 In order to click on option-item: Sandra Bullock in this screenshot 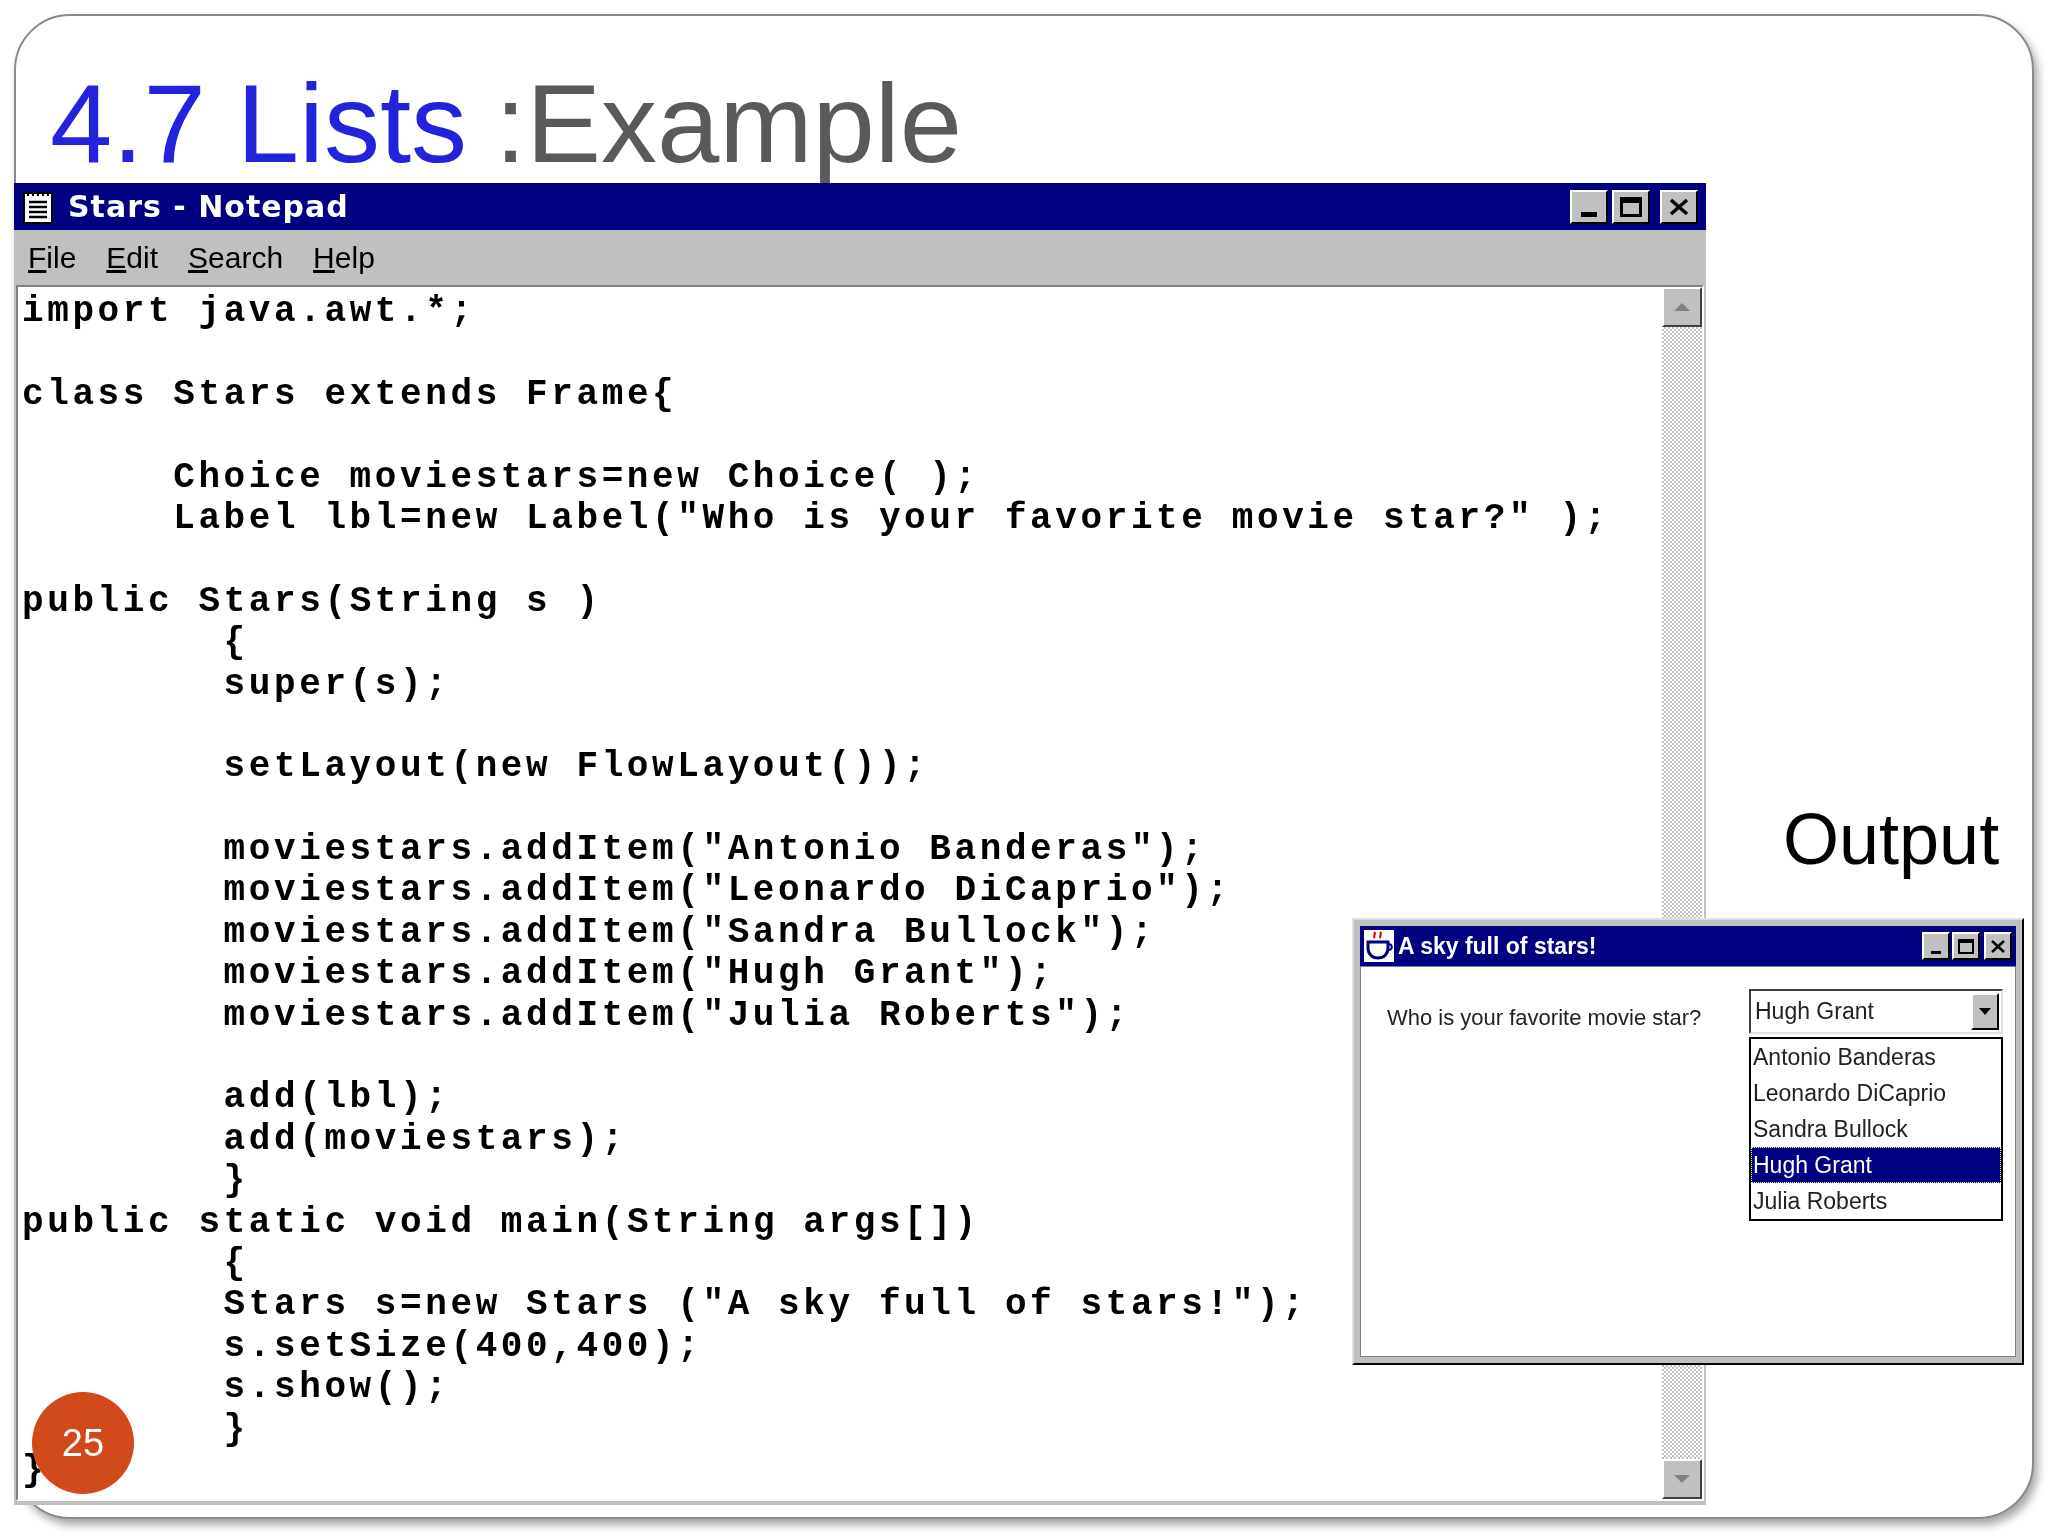, I will do `click(1876, 1129)`.